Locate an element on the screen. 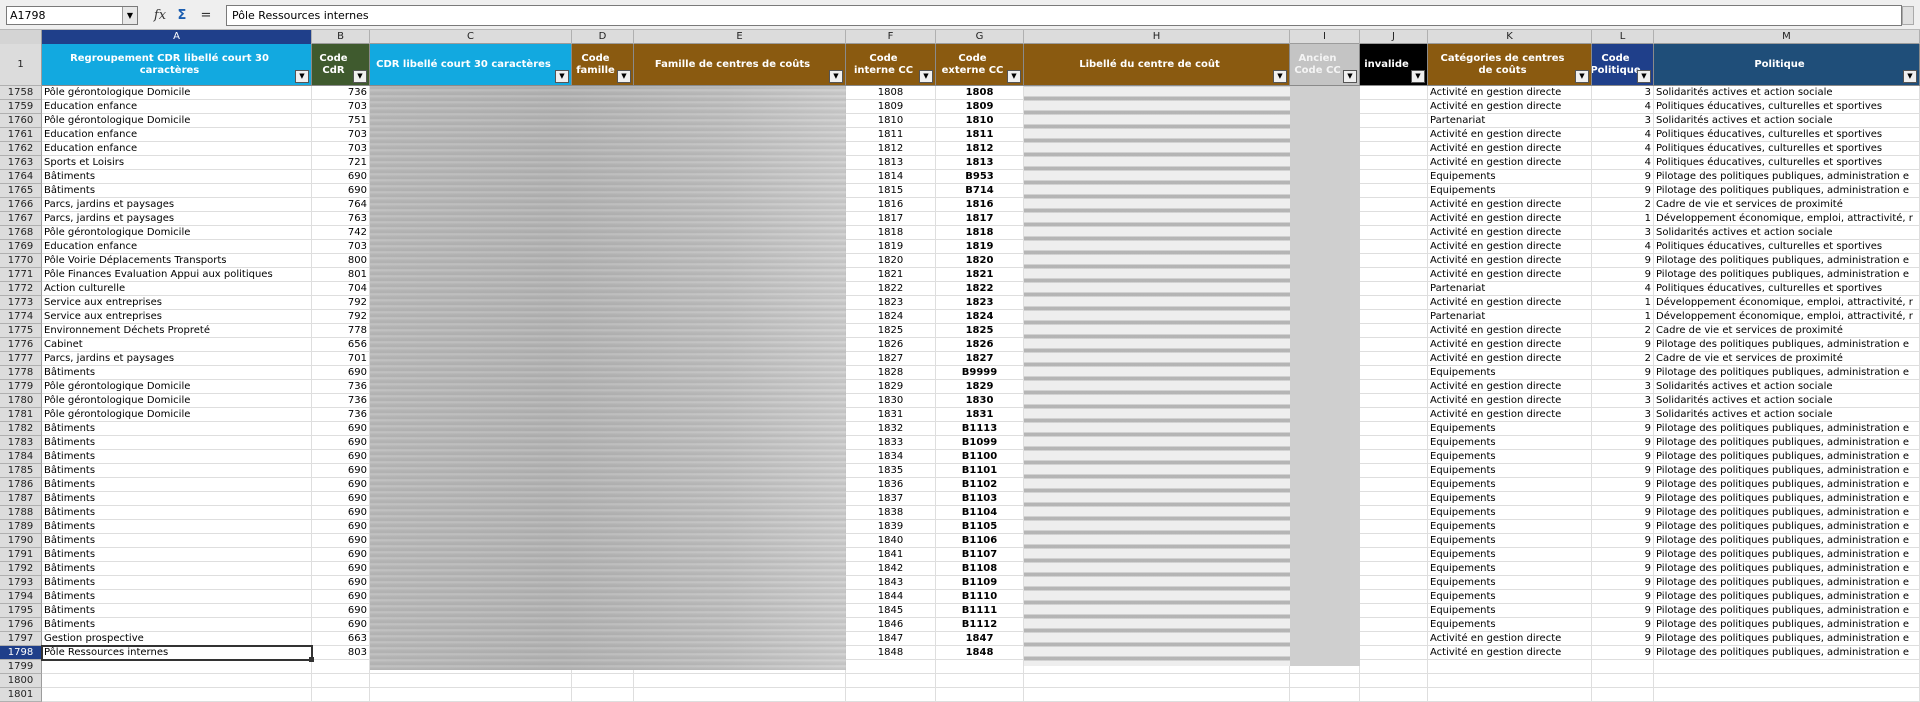 Image resolution: width=1920 pixels, height=702 pixels. header-cell-h: Libellé du centre de coût ▼ is located at coordinates (1157, 65).